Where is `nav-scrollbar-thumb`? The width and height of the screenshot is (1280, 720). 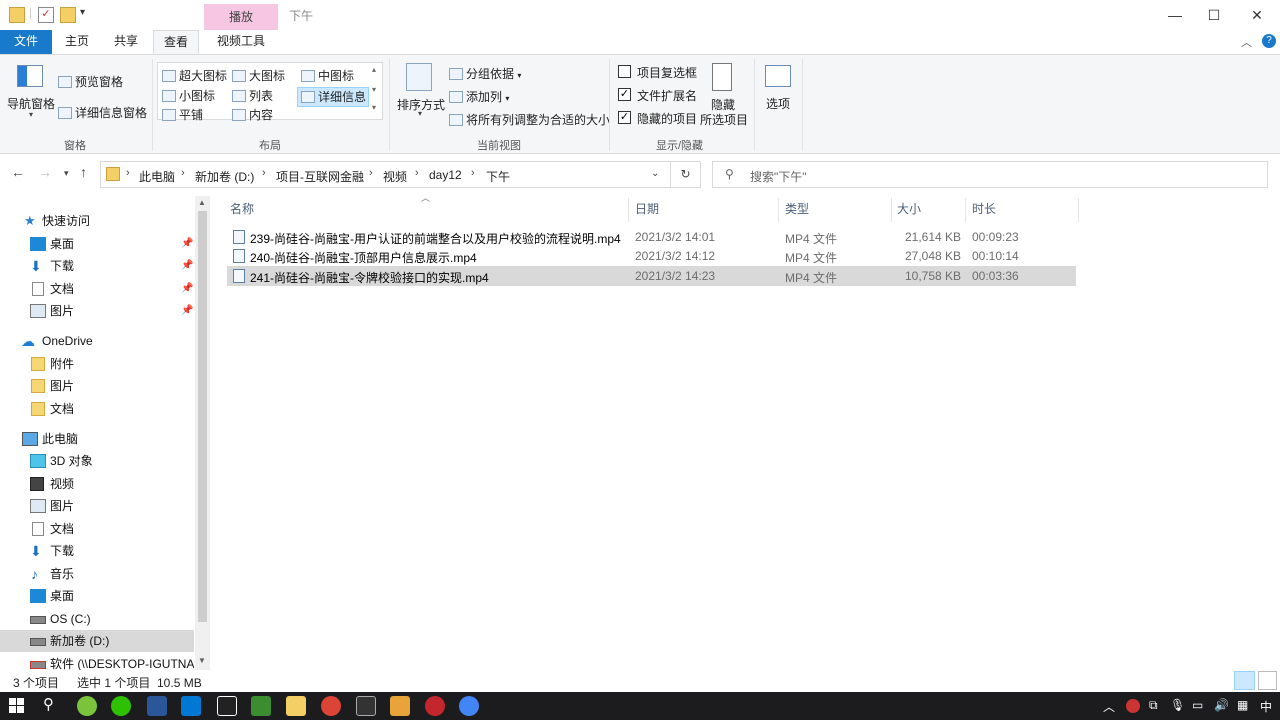 nav-scrollbar-thumb is located at coordinates (202, 416).